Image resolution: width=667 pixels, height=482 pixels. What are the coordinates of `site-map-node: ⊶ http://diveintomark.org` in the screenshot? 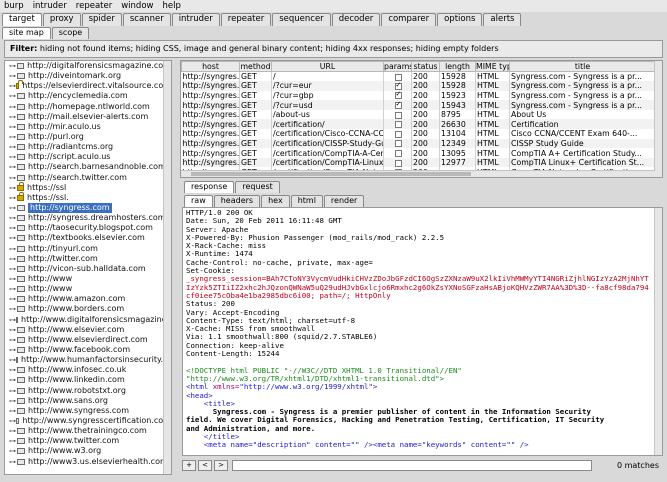 It's located at (88, 76).